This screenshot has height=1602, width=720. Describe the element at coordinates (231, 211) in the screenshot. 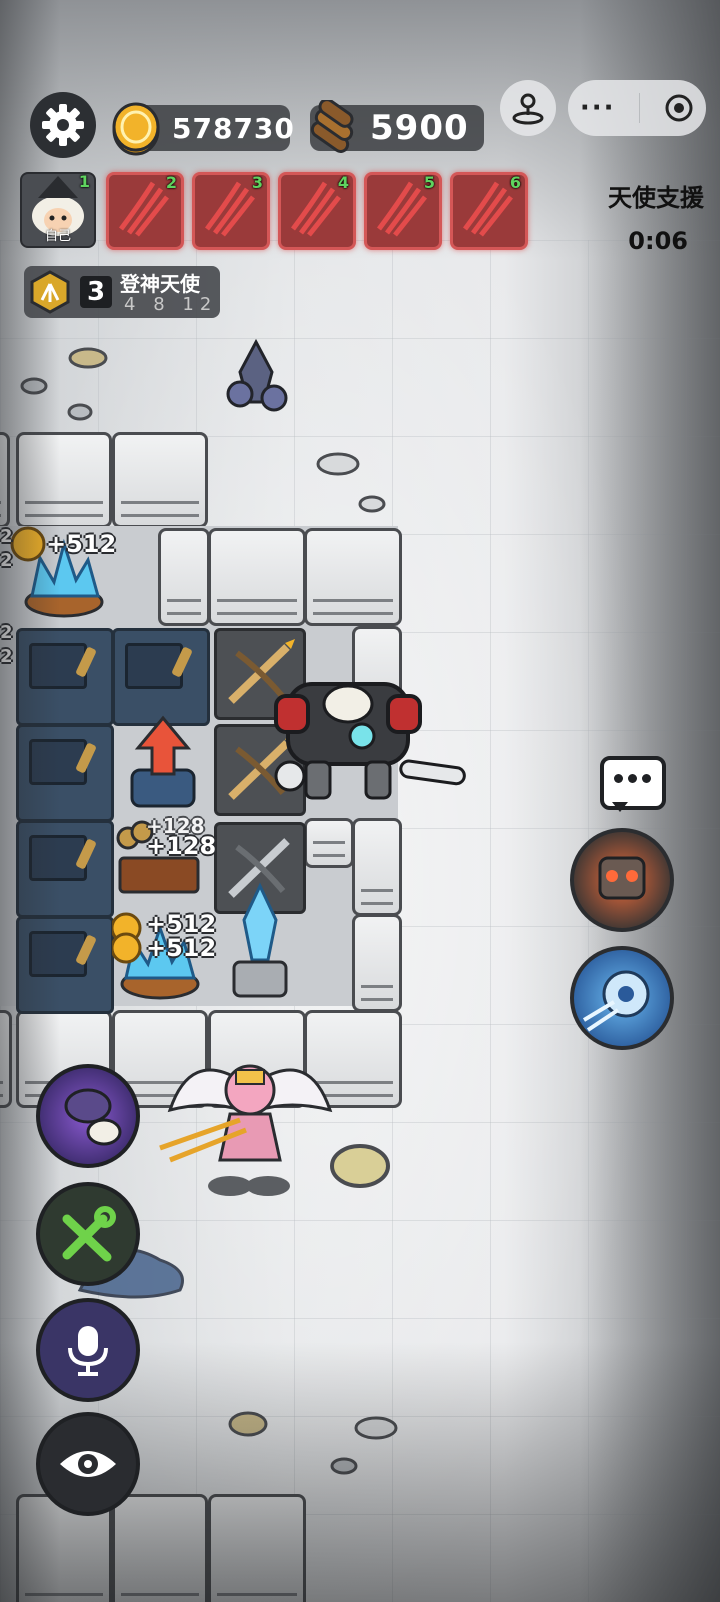

I see `player-card-enemy: 3` at that location.